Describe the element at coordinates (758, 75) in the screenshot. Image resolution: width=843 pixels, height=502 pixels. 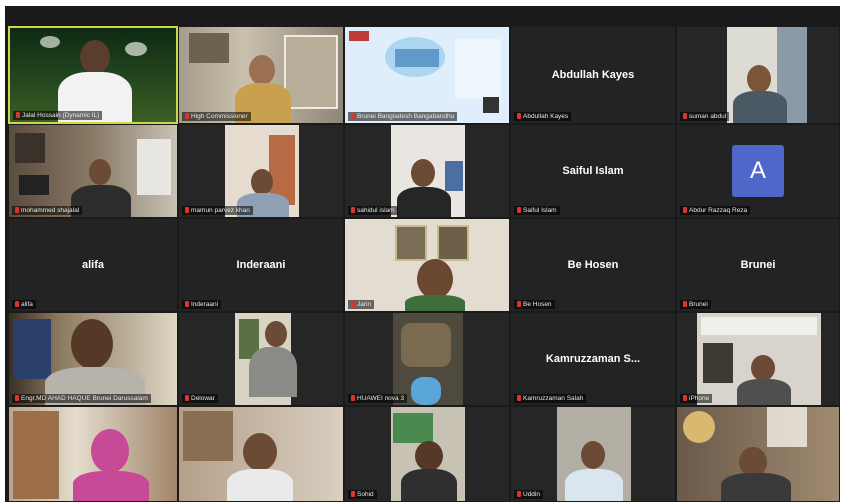
I see `participant-tile: suman abdul` at that location.